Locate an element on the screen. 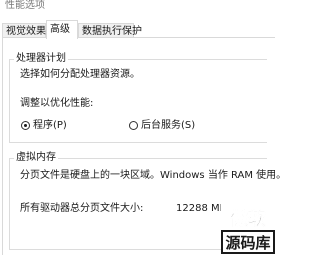 Image resolution: width=320 pixels, height=255 pixels. total-paging-file-label: 所有驱动器总分页文件大小: is located at coordinates (82, 208).